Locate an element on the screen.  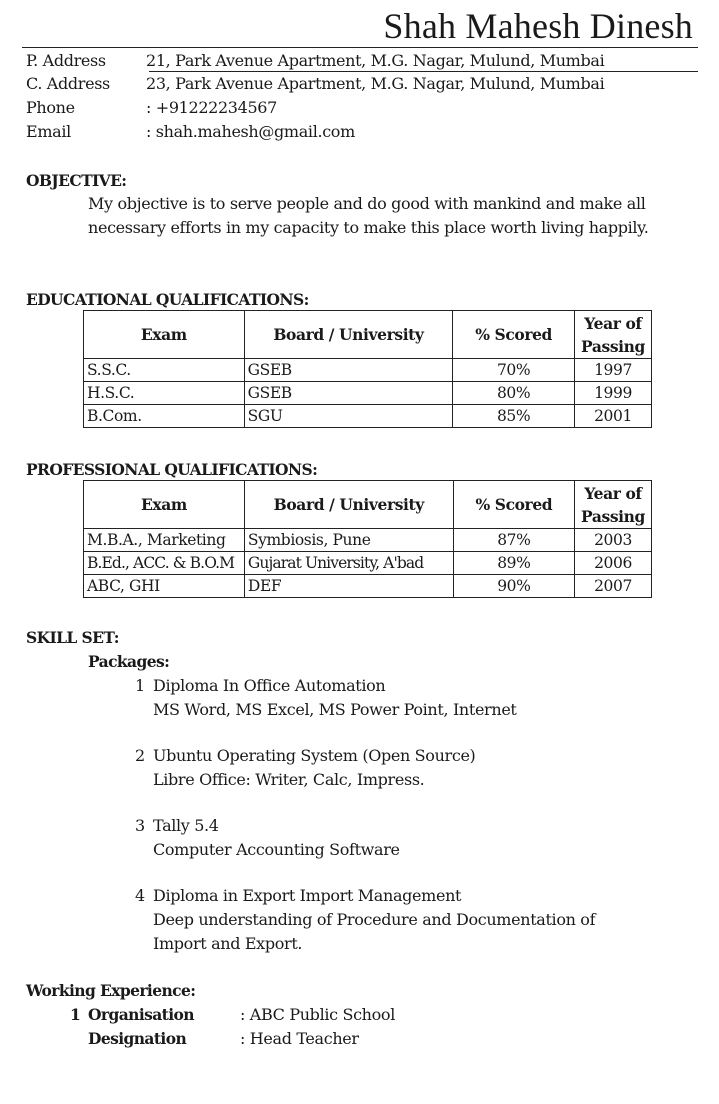
skill-item-title: Ubuntu Operating System (Open Source) is located at coordinates (314, 755).